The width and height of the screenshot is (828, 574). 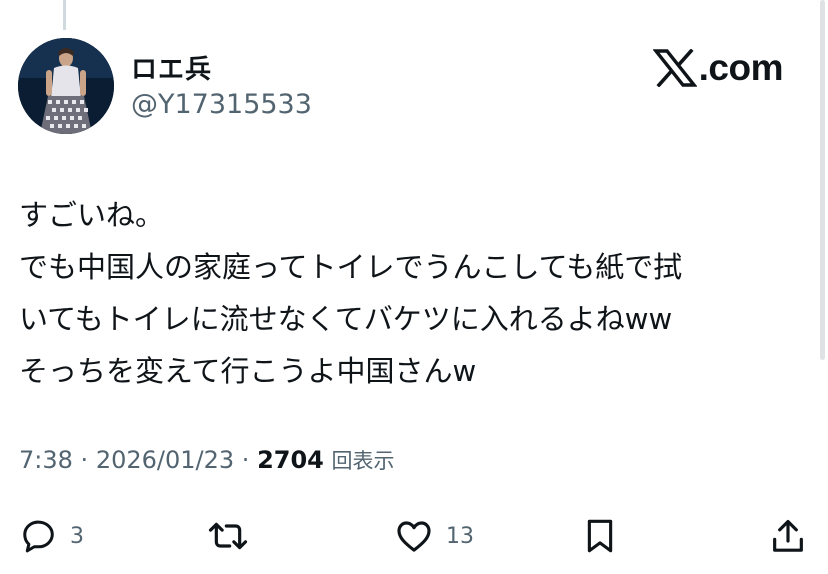 I want to click on brand-text: .com, so click(x=741, y=67).